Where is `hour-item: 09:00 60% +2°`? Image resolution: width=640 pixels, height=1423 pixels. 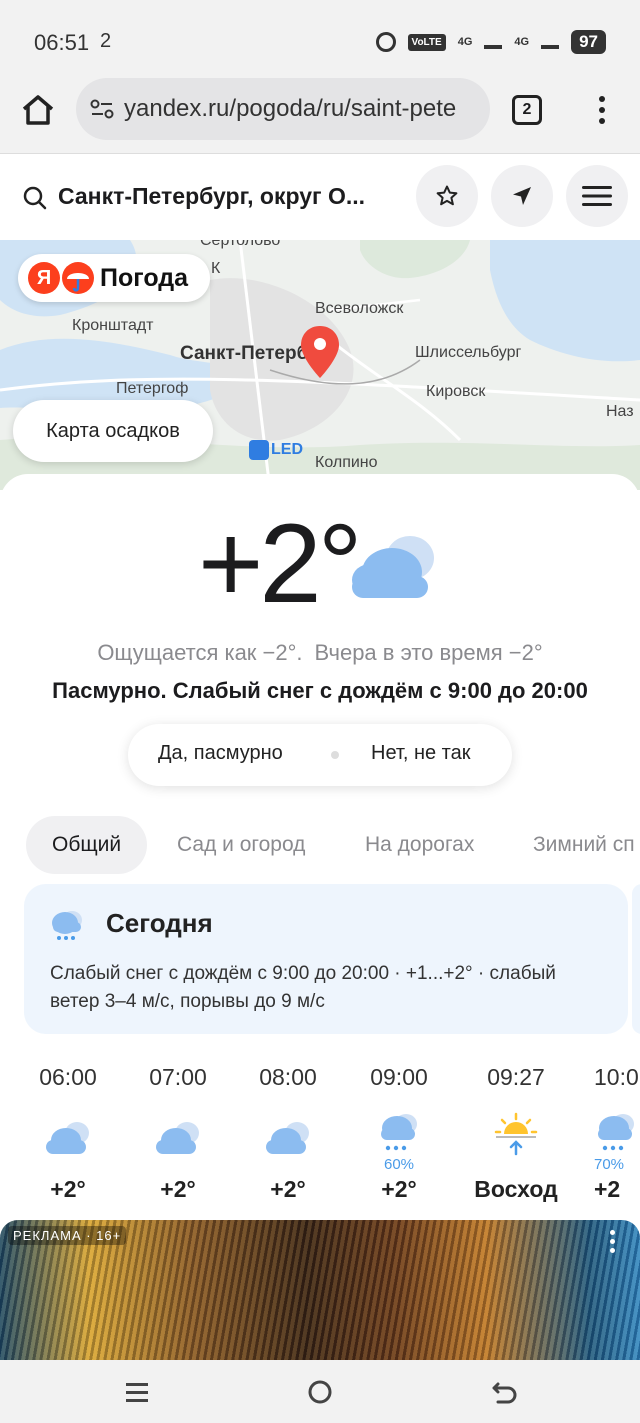
hour-item: 09:00 60% +2° is located at coordinates (399, 1133).